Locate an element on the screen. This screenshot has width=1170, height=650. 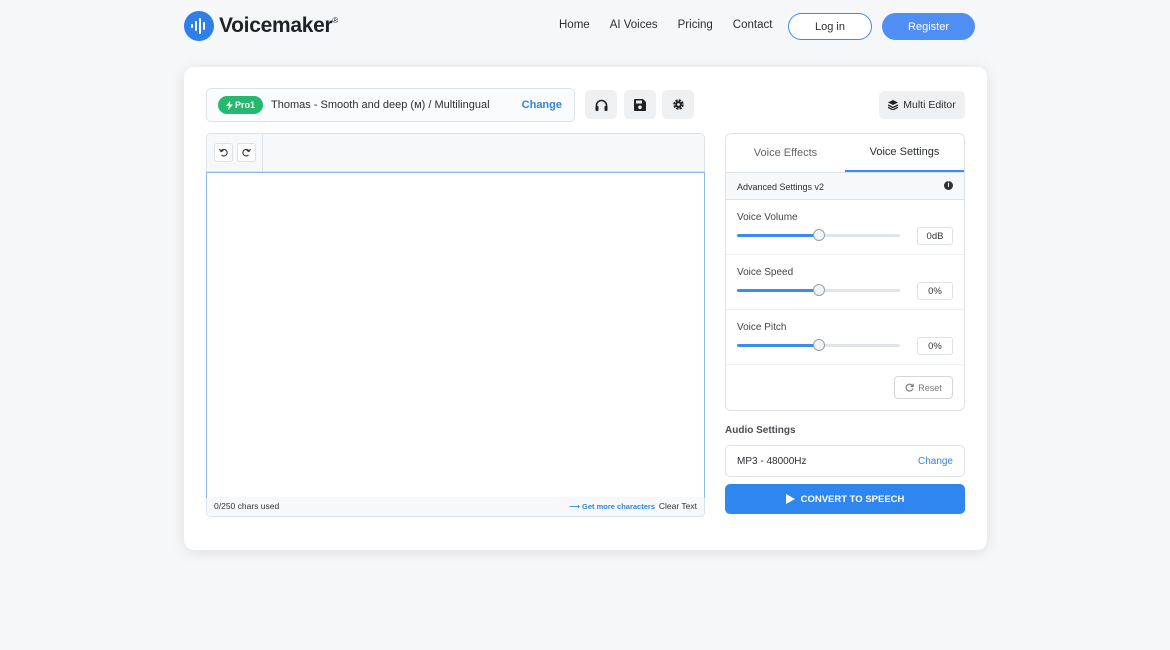
waveform-logo-icon is located at coordinates (199, 26).